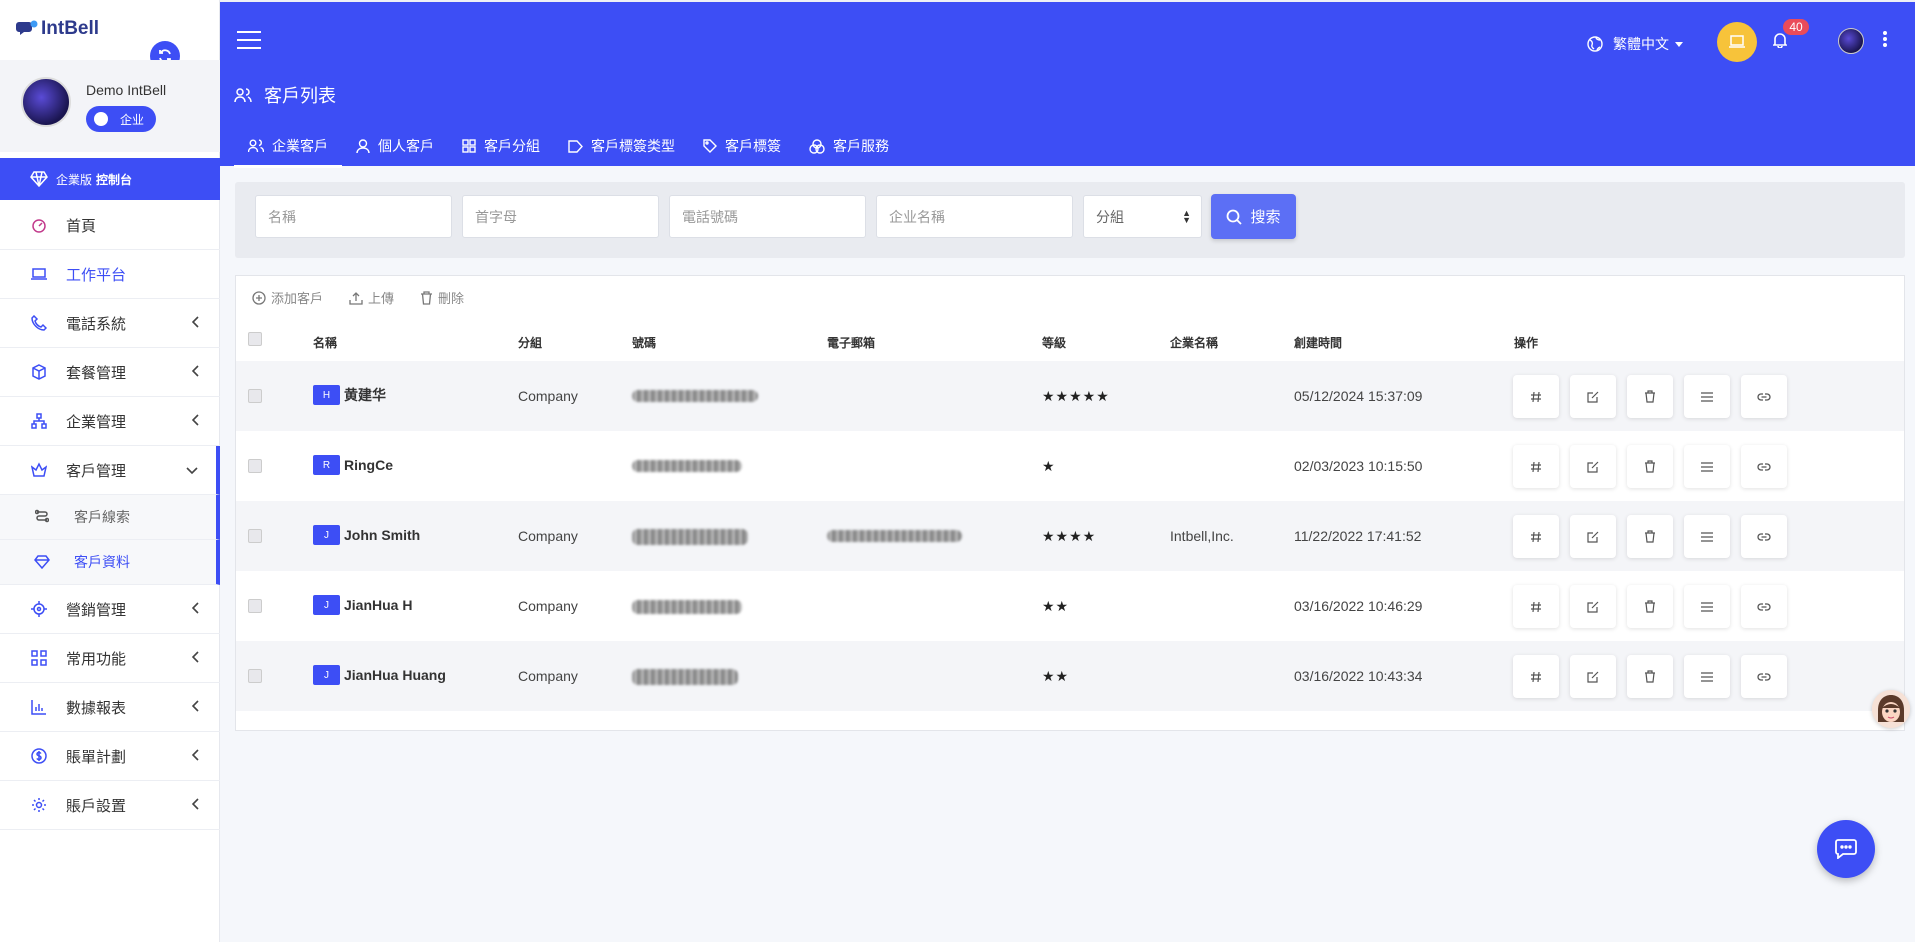  What do you see at coordinates (110, 609) in the screenshot?
I see `sidebar-item-marketing: 營銷管理` at bounding box center [110, 609].